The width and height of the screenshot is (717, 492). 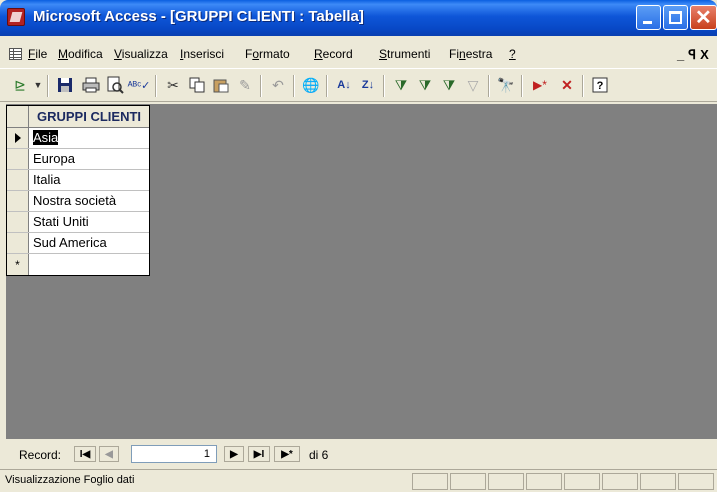 What do you see at coordinates (89, 243) in the screenshot?
I see `table-cell: Sud America` at bounding box center [89, 243].